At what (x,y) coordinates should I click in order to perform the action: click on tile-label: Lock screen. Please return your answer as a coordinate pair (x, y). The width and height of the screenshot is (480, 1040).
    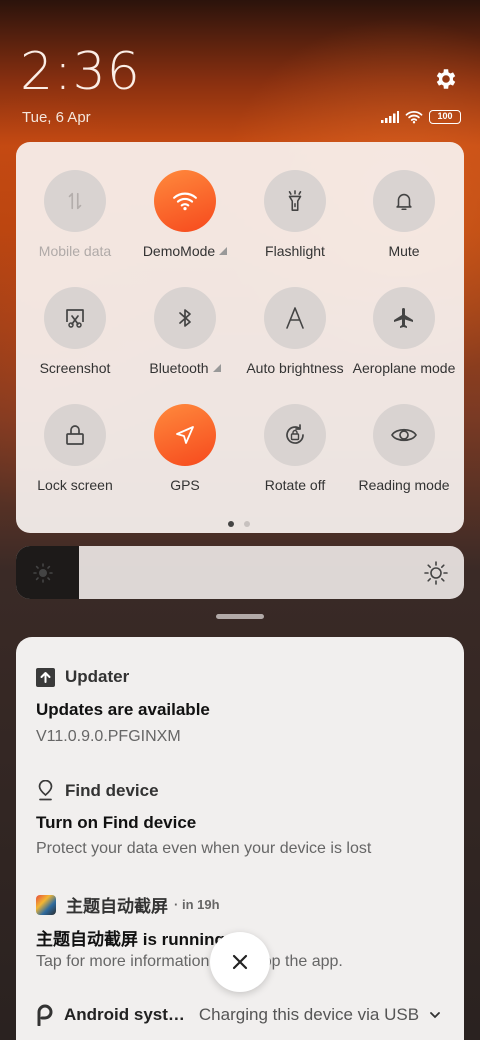
    Looking at the image, I should click on (75, 485).